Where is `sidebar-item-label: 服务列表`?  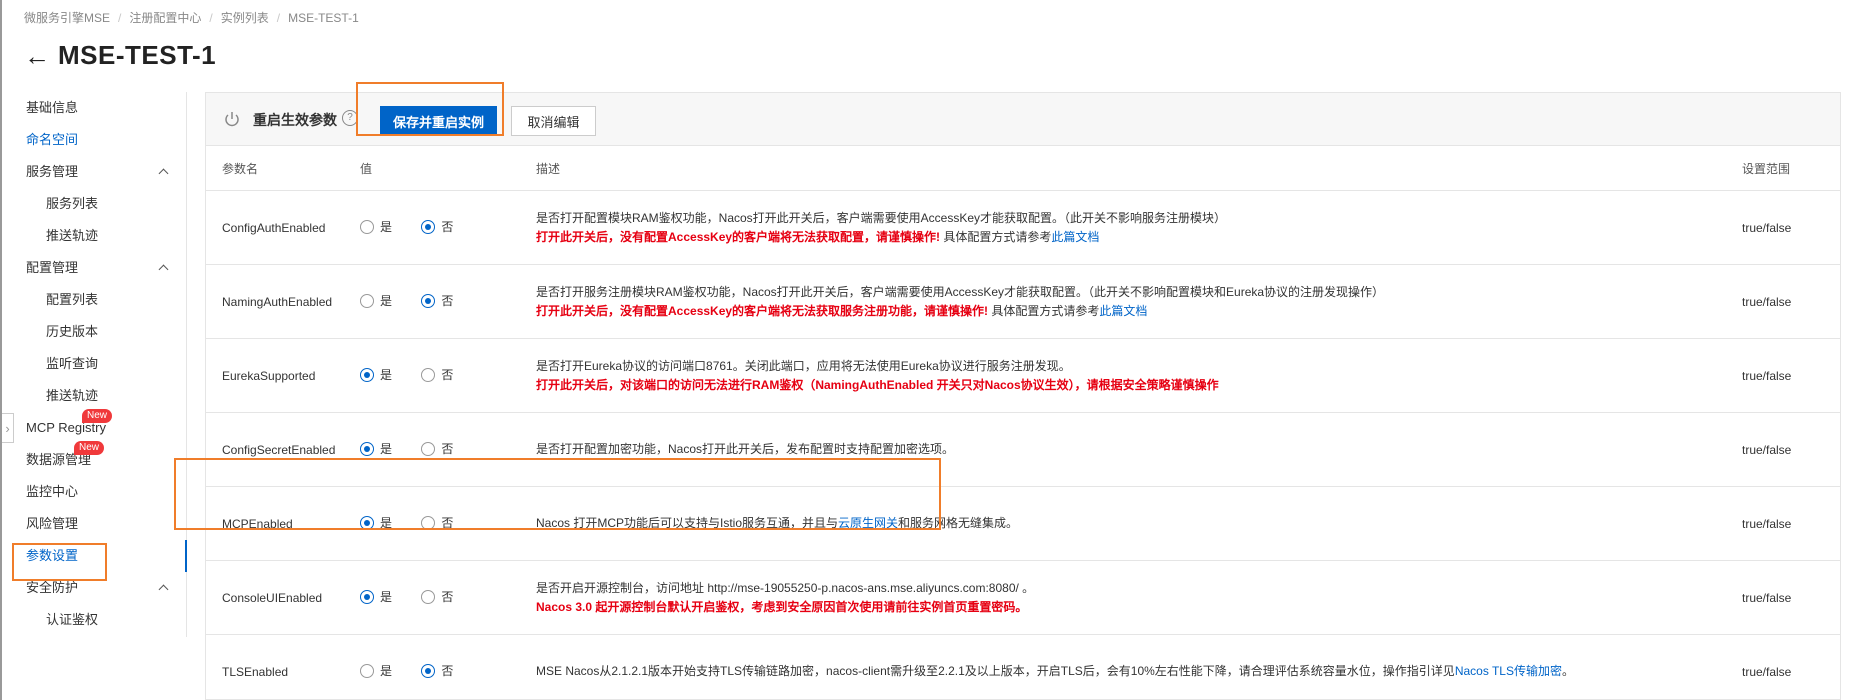
sidebar-item-label: 服务列表 is located at coordinates (72, 203).